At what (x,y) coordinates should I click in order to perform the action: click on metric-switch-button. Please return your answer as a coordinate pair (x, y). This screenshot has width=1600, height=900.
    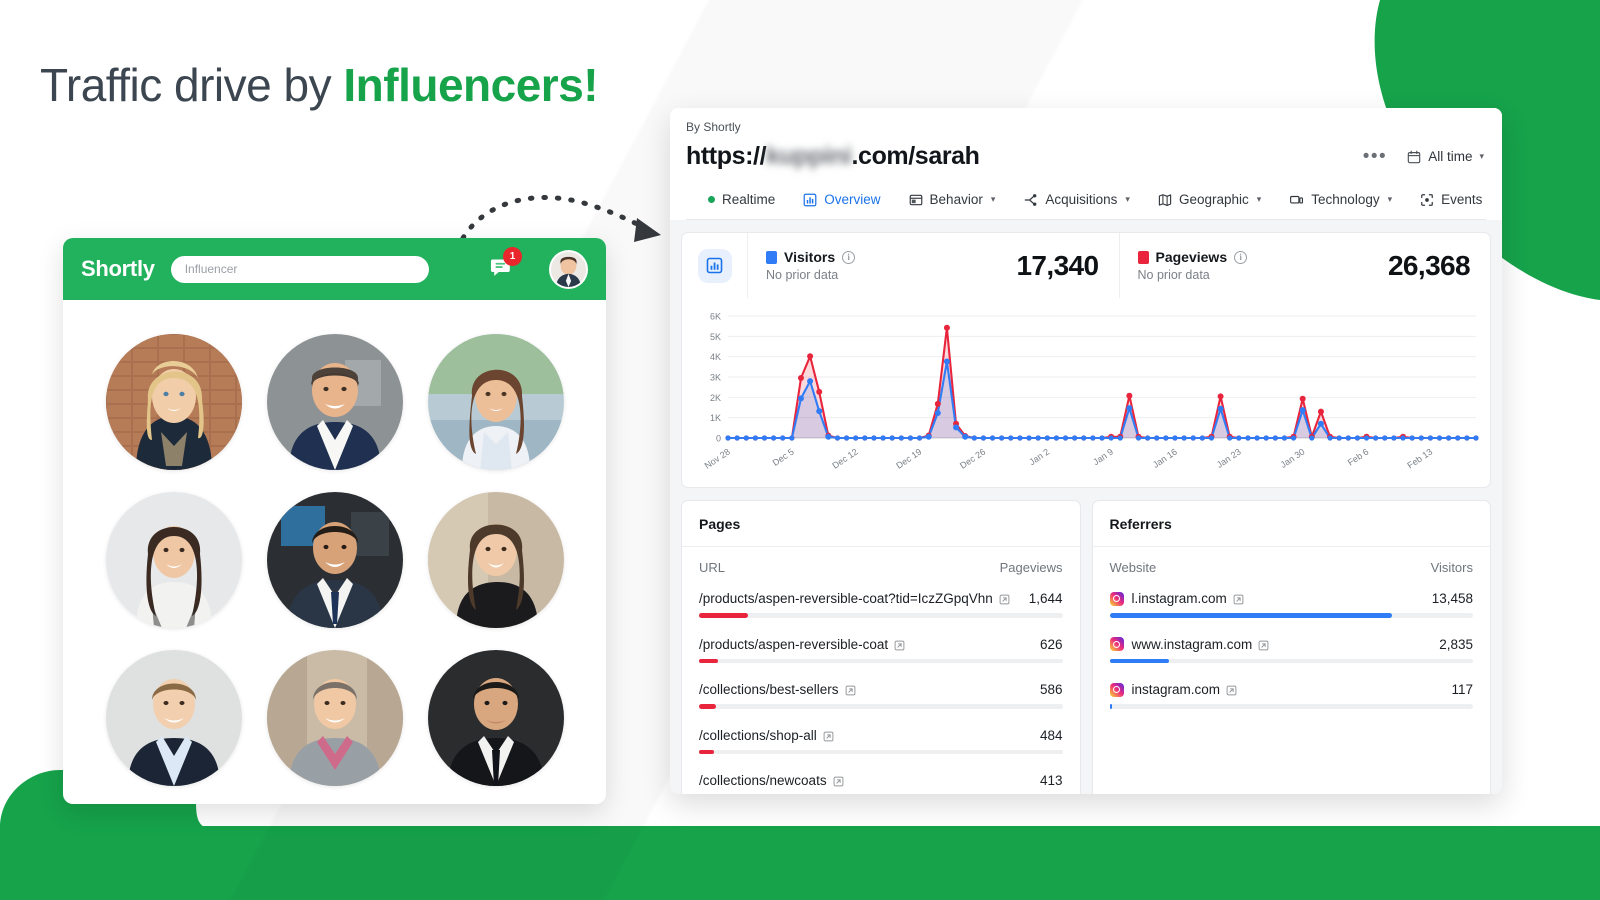
    Looking at the image, I should click on (715, 265).